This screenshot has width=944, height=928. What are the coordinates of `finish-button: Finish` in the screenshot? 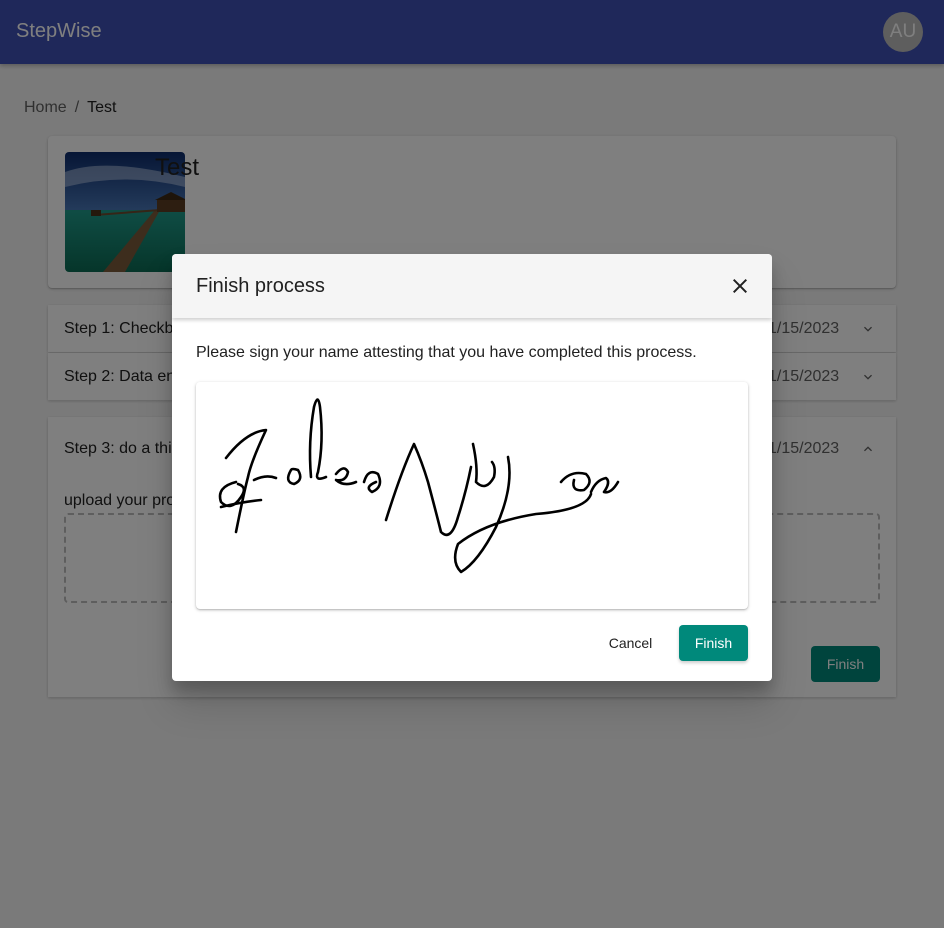 It's located at (713, 643).